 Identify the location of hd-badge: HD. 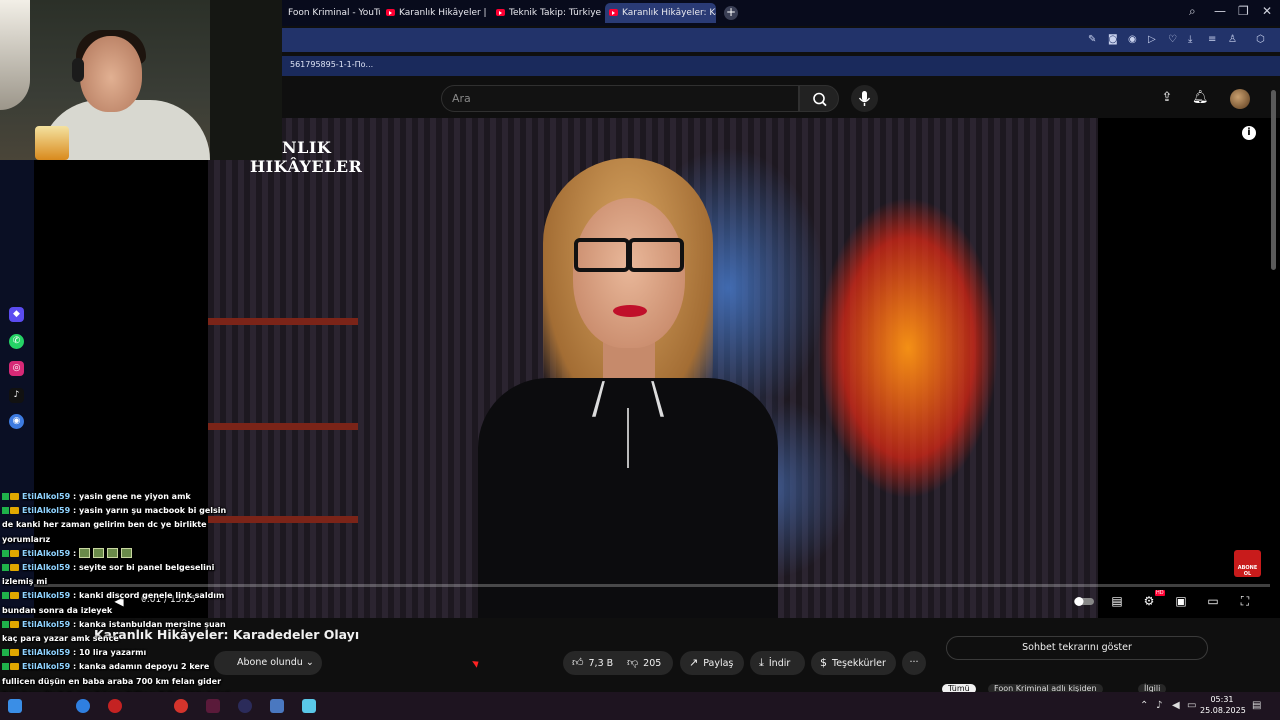
(1160, 593).